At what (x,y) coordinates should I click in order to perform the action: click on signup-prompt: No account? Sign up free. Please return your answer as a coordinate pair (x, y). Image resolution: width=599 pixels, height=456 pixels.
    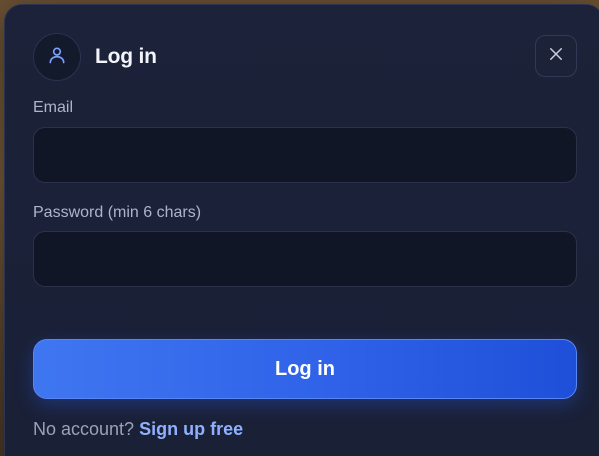
    Looking at the image, I should click on (138, 429).